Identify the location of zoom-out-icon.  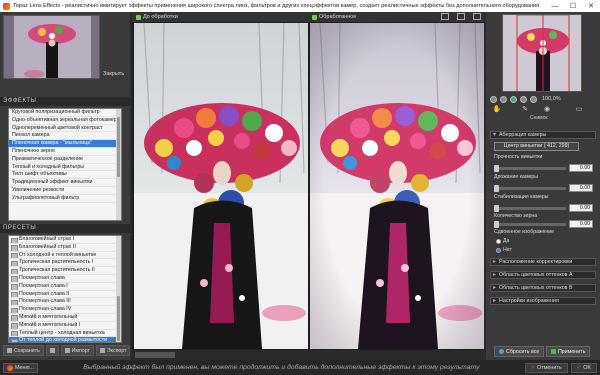
(493, 99).